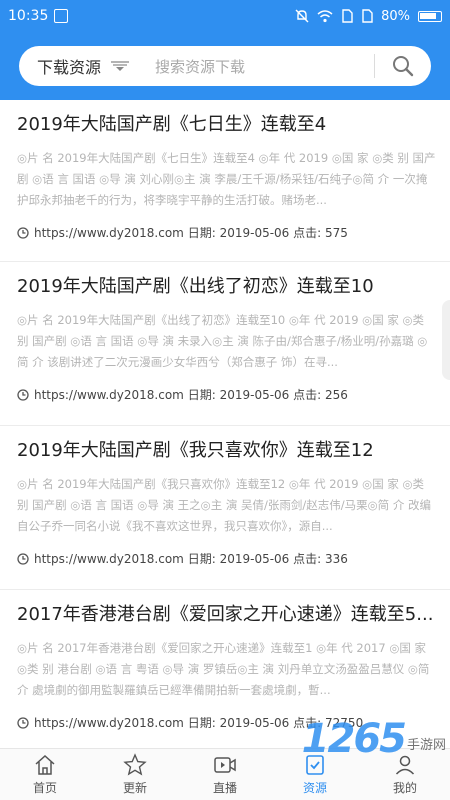 Image resolution: width=450 pixels, height=800 pixels. Describe the element at coordinates (336, 232) in the screenshot. I see `item-clicks: 575` at that location.